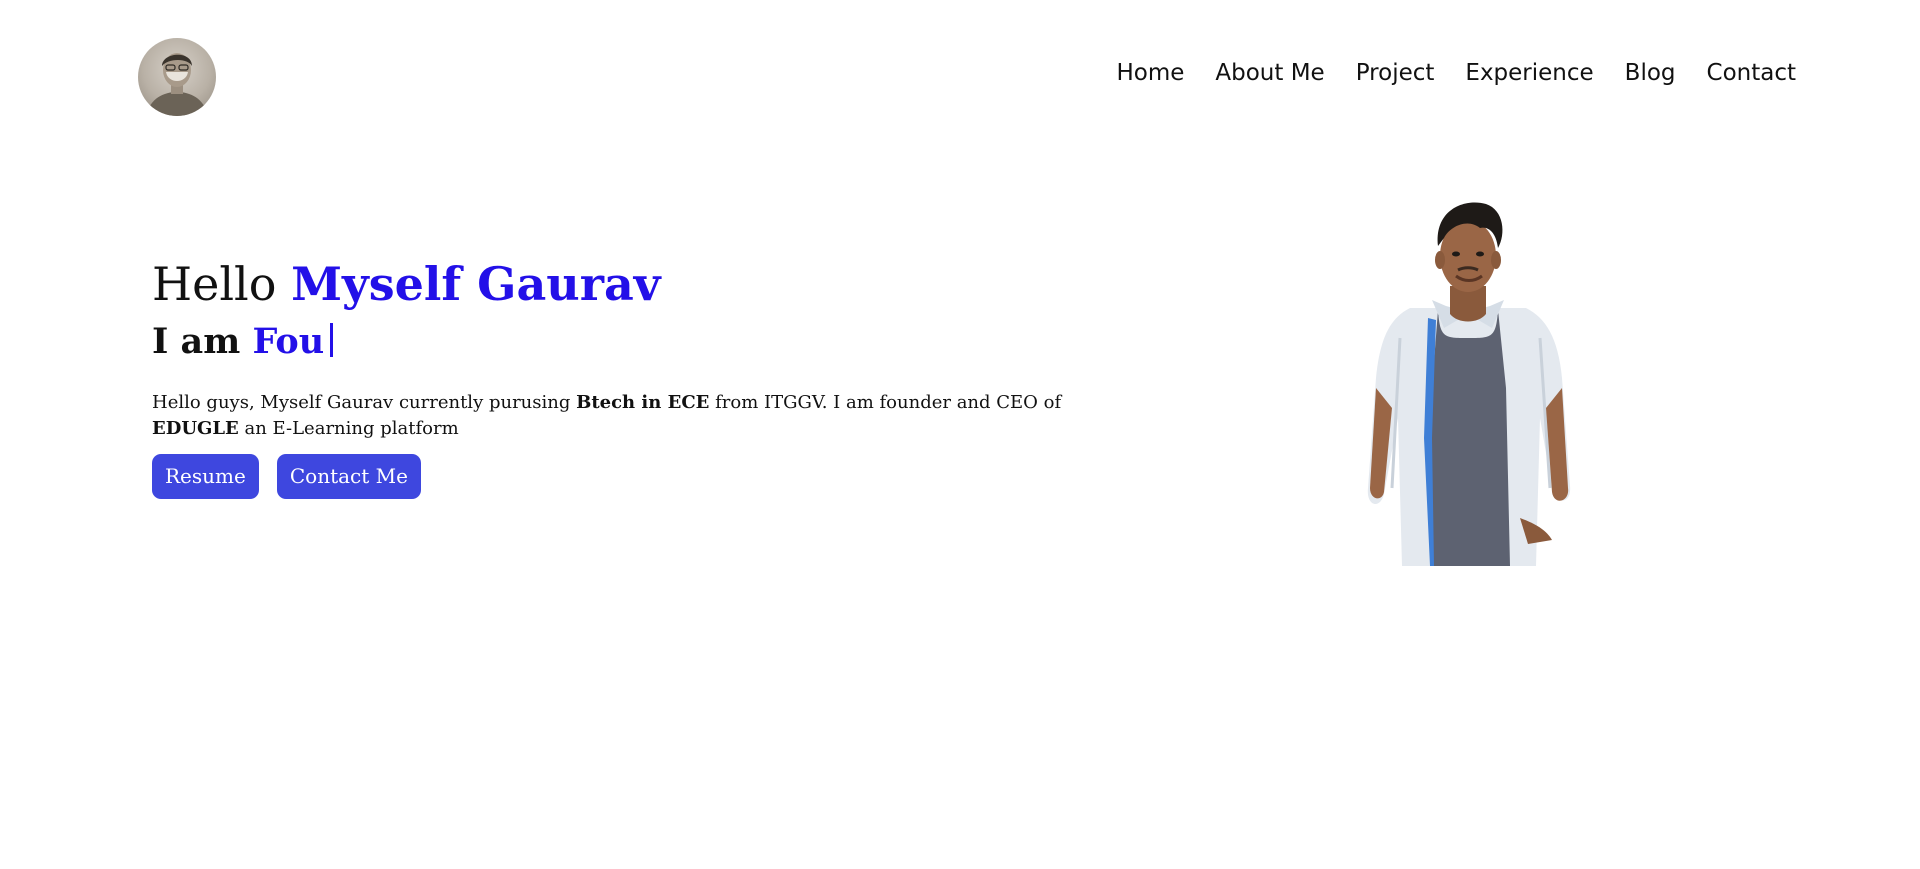 The width and height of the screenshot is (1920, 869). Describe the element at coordinates (652, 342) in the screenshot. I see `hero-subtitle: I am Fou` at that location.